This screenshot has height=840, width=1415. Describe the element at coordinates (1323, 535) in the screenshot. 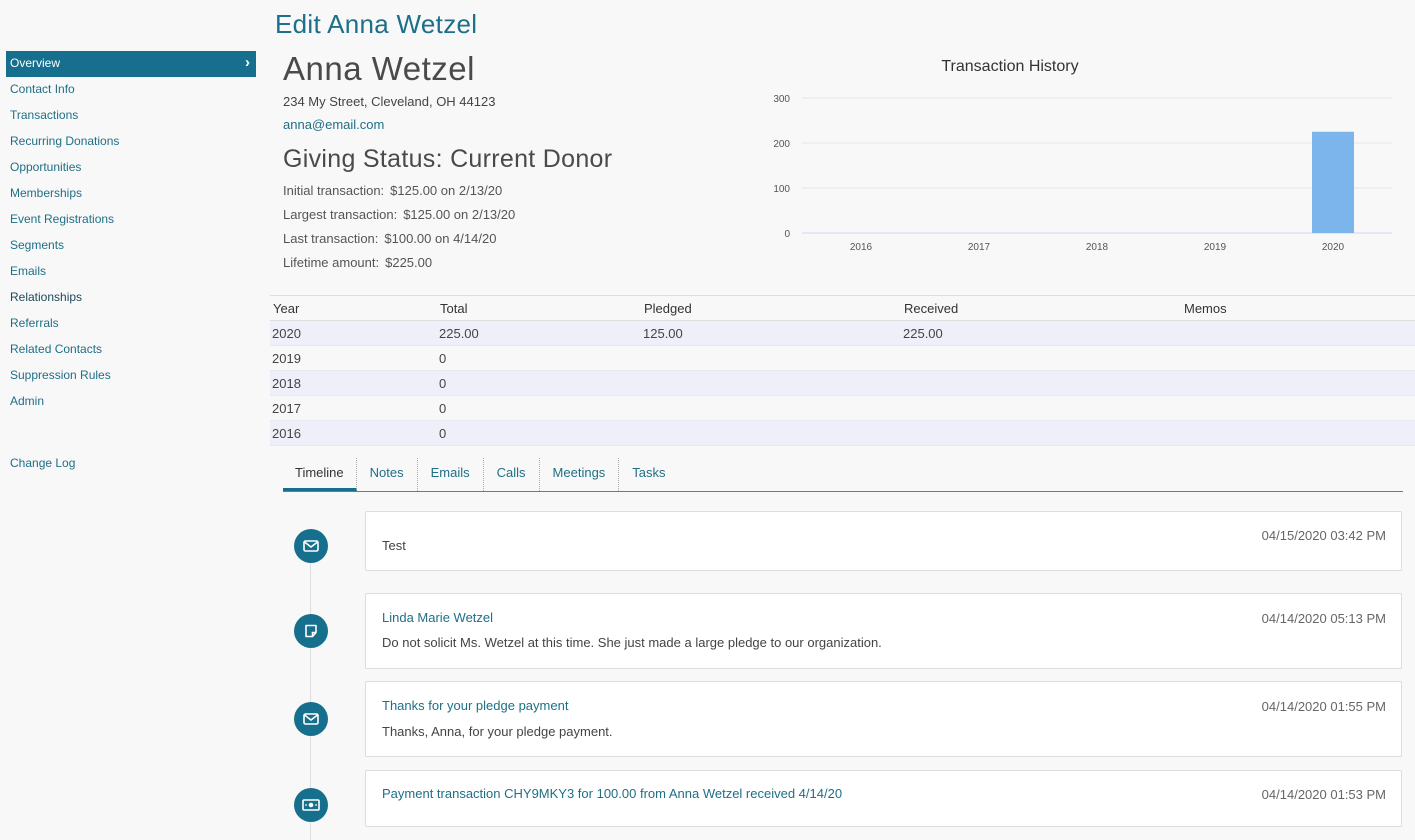

I see `timeline-item-time: 04/15/2020 03:42 PM` at that location.